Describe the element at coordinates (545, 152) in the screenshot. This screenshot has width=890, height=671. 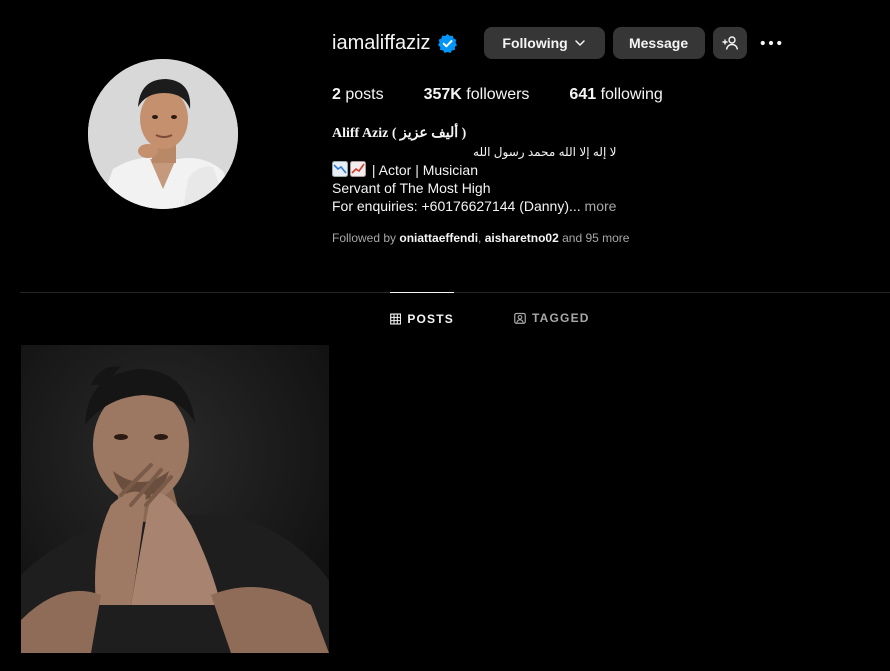
I see `bio-arabic-line: لا إله إلا الله محمد رسول الله` at that location.